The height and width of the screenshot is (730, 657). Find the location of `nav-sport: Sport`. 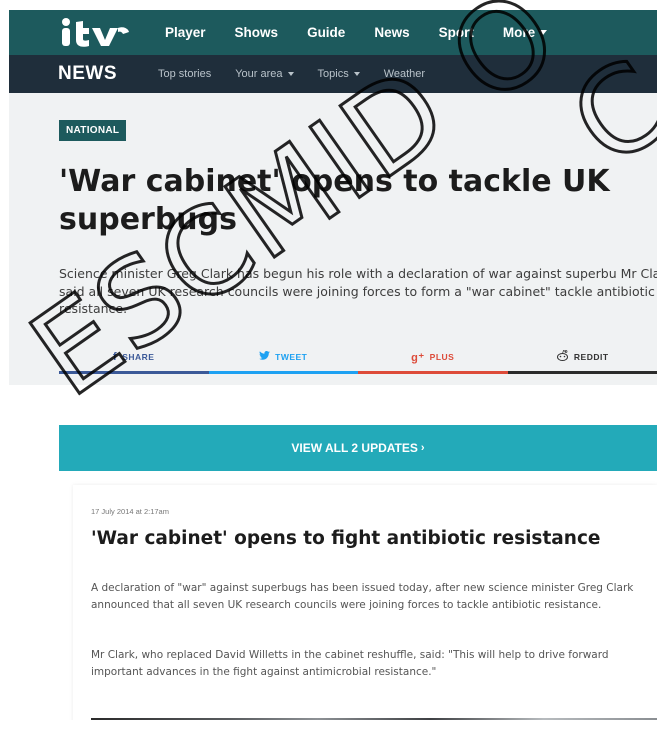

nav-sport: Sport is located at coordinates (456, 32).